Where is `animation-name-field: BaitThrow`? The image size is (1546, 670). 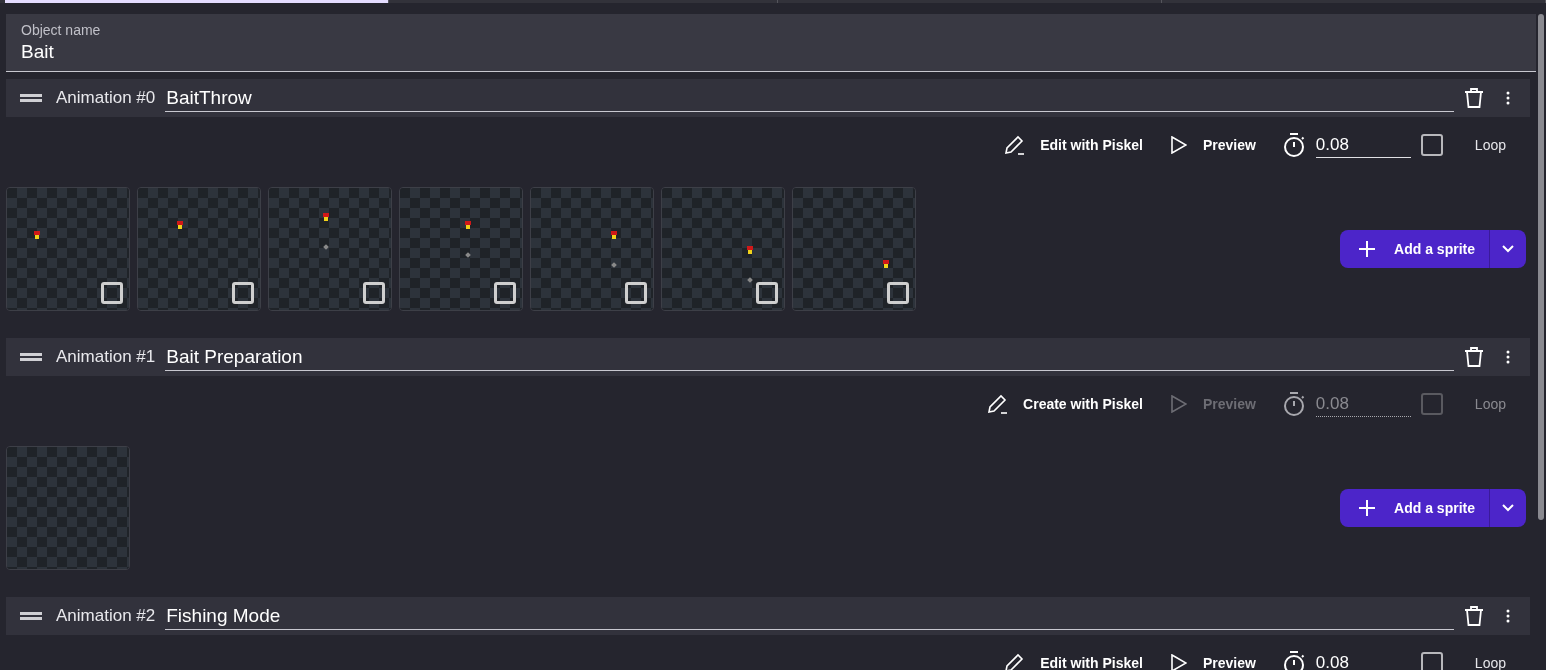
animation-name-field: BaitThrow is located at coordinates (809, 98).